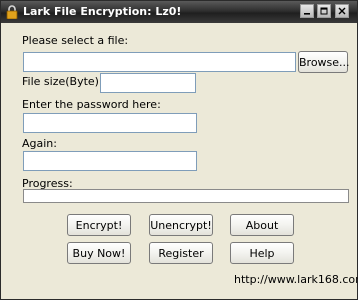 The height and width of the screenshot is (300, 358). Describe the element at coordinates (99, 253) in the screenshot. I see `buy-now-button: Buy Now!` at that location.